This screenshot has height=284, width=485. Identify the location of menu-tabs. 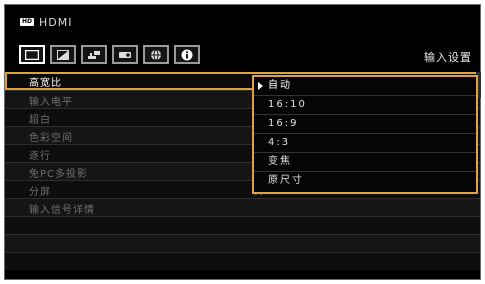
(109, 54).